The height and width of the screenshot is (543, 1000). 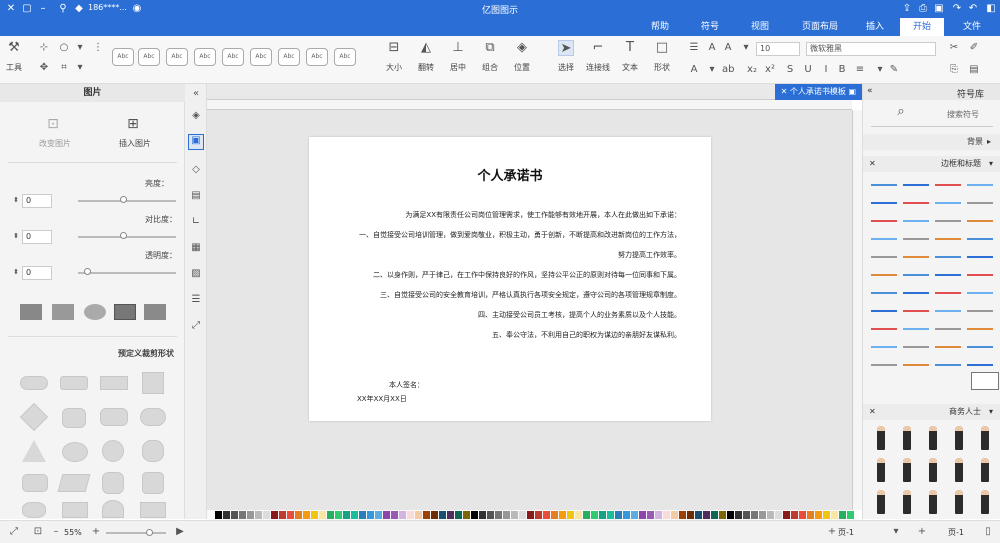 What do you see at coordinates (135, 143) in the screenshot?
I see `insert-image-label: 插入图片` at bounding box center [135, 143].